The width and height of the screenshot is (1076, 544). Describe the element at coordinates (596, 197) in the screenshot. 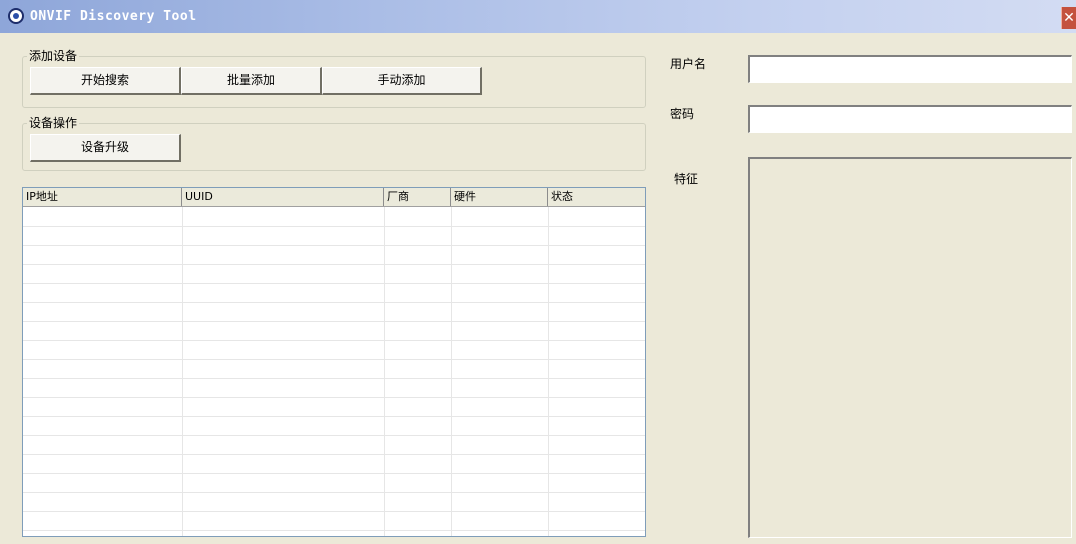

I see `column-header-status: 状态` at that location.